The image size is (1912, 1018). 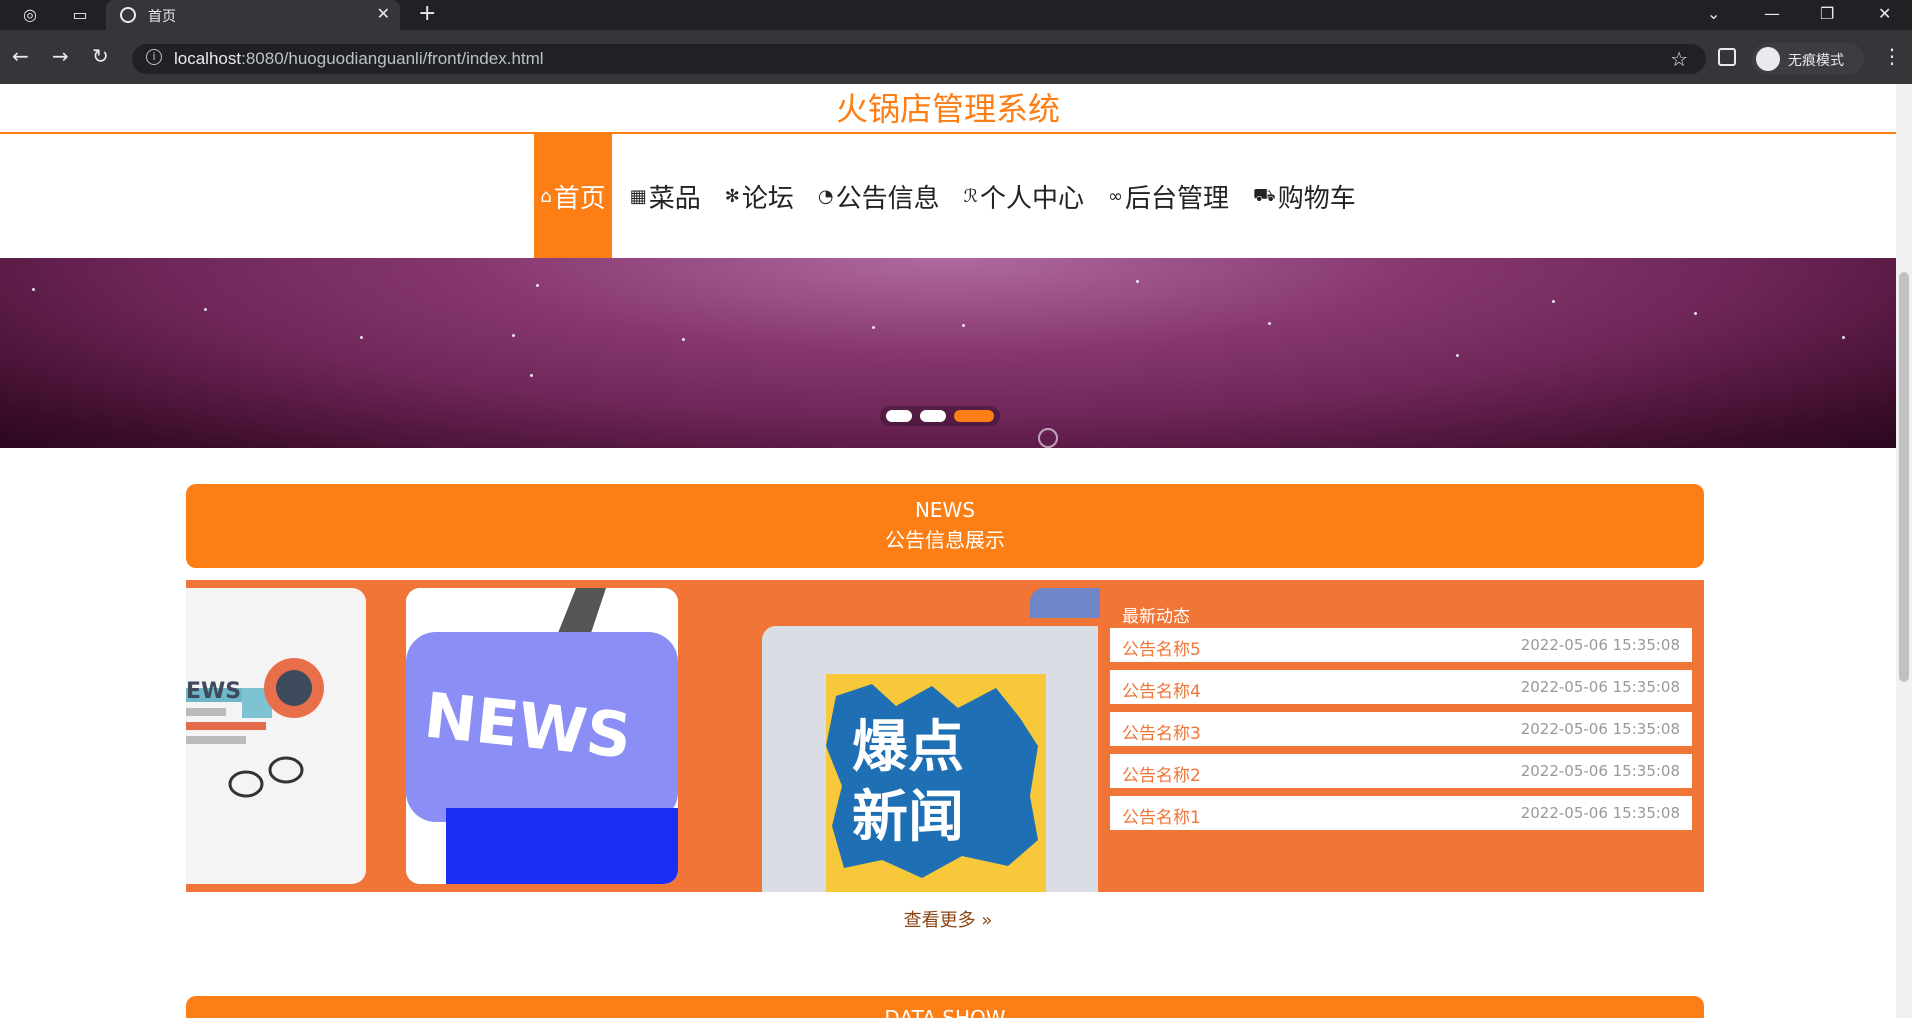 I want to click on globe-icon: ◎, so click(x=30, y=15).